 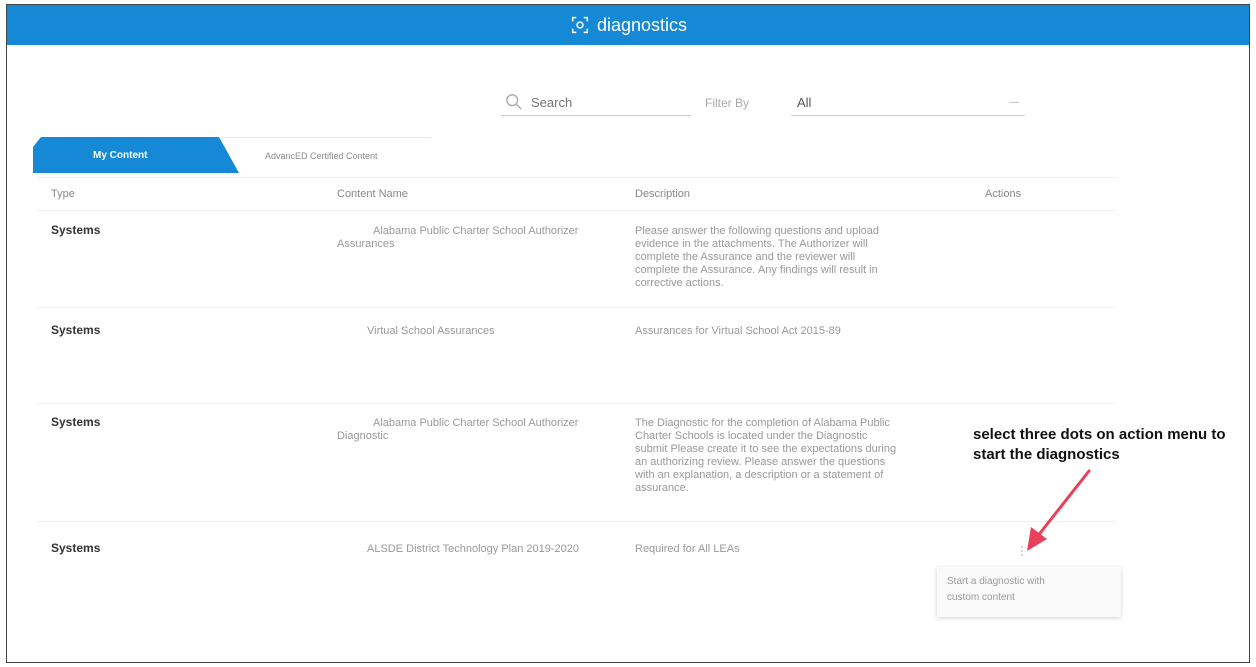 What do you see at coordinates (136, 155) in the screenshot?
I see `tab-my-content: My Content` at bounding box center [136, 155].